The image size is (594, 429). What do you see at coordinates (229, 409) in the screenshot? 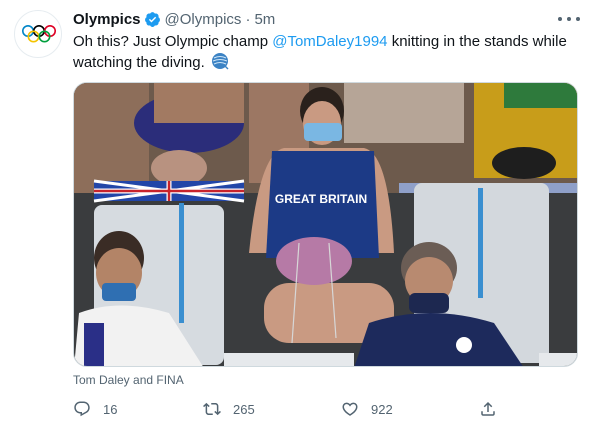
I see `retweet-button: 265` at bounding box center [229, 409].